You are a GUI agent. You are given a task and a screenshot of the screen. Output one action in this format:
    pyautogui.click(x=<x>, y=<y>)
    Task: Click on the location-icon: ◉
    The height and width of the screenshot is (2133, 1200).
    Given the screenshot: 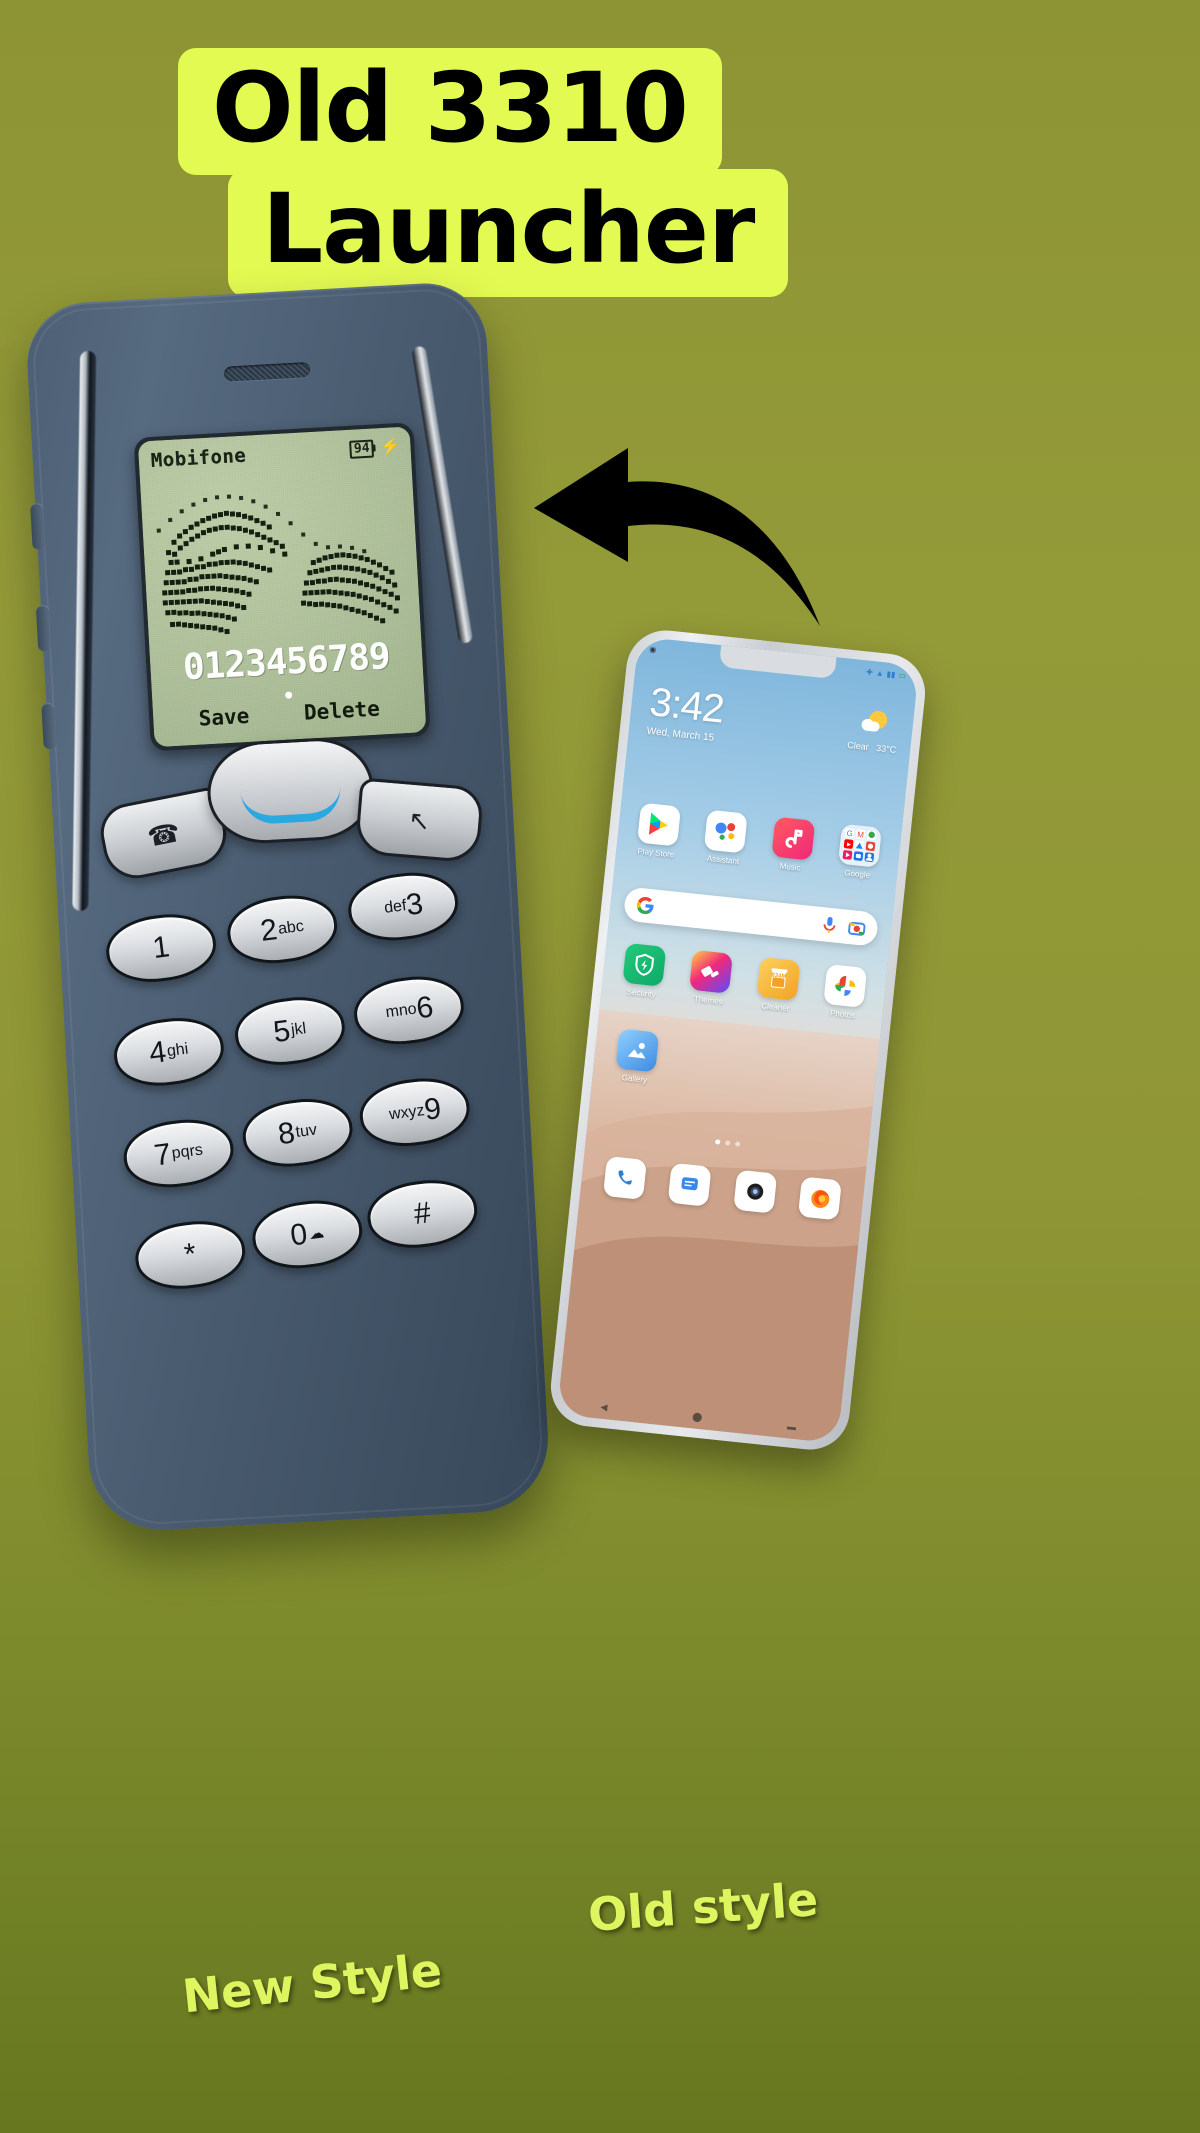 What is the action you would take?
    pyautogui.click(x=652, y=649)
    